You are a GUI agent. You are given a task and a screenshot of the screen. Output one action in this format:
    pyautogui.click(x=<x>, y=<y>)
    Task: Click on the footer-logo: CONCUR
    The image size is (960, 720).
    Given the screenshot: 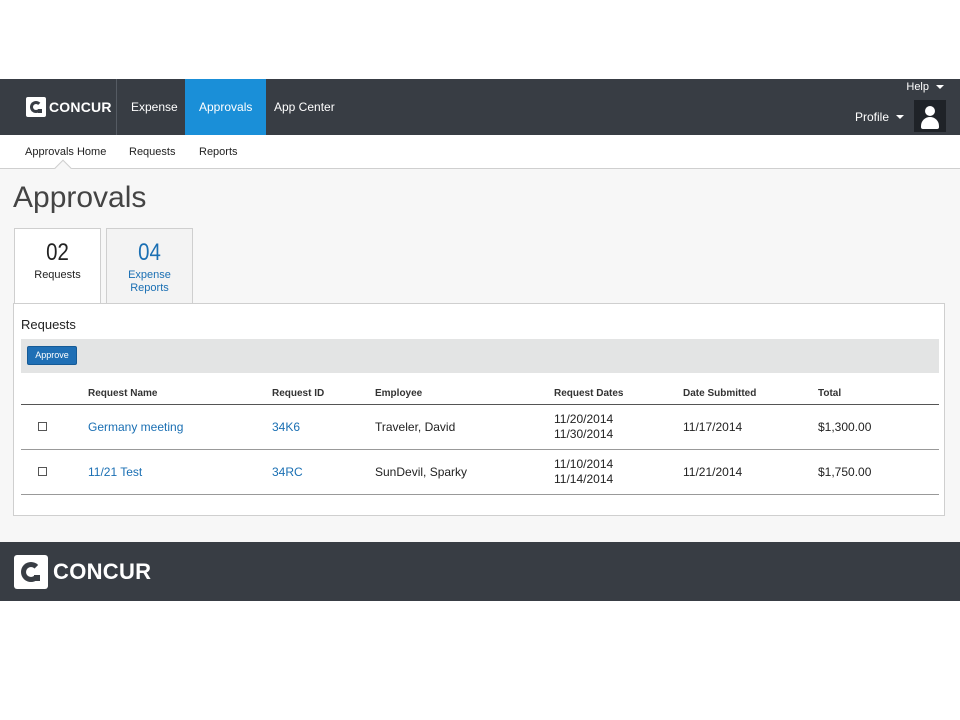 What is the action you would take?
    pyautogui.click(x=82, y=572)
    